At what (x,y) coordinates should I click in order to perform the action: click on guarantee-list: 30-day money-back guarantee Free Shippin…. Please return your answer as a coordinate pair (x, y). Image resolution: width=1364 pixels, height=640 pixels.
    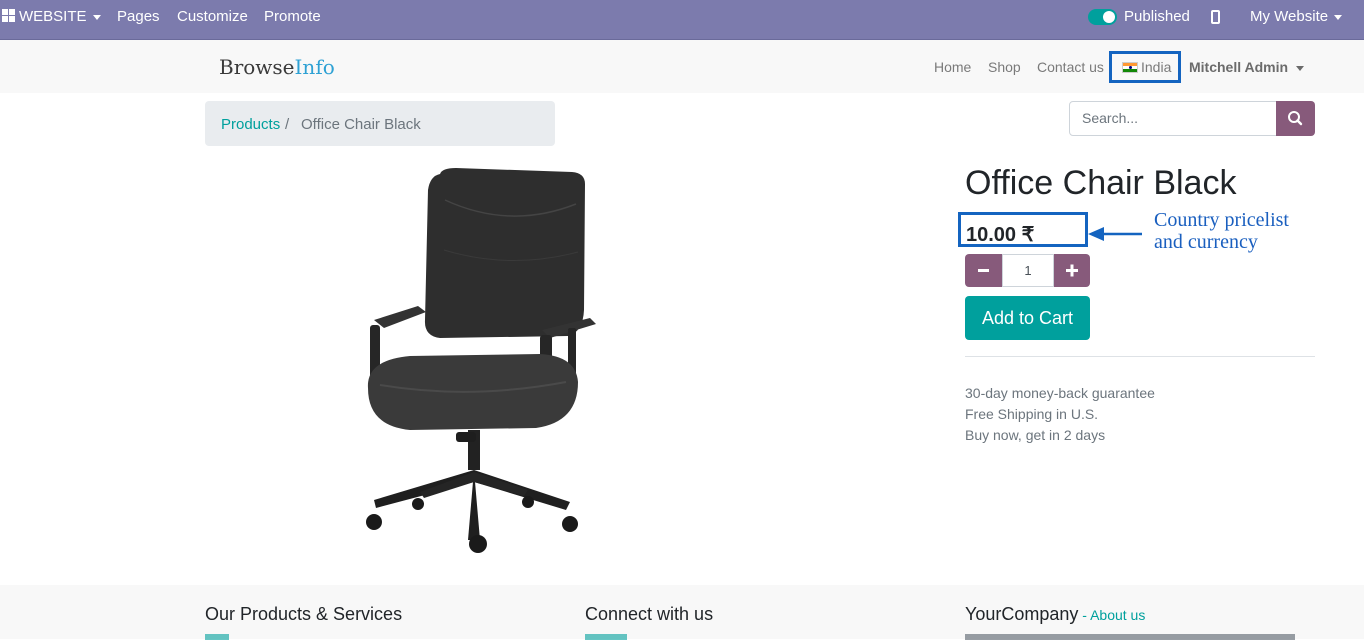
    Looking at the image, I should click on (1060, 414).